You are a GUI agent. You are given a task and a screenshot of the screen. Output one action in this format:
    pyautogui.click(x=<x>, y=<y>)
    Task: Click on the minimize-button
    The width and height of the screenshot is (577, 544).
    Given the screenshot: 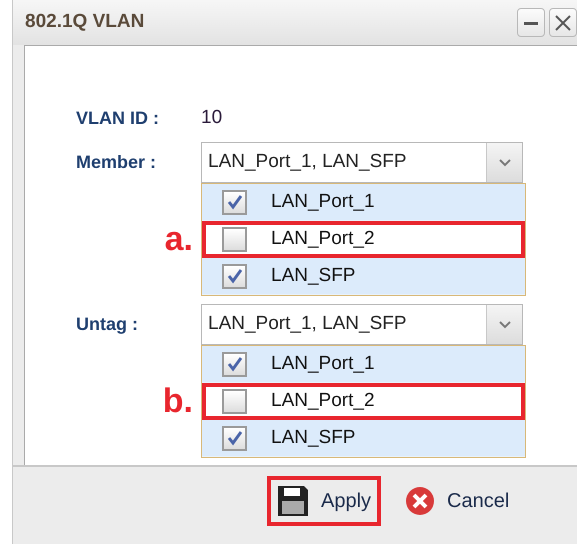 What is the action you would take?
    pyautogui.click(x=531, y=22)
    